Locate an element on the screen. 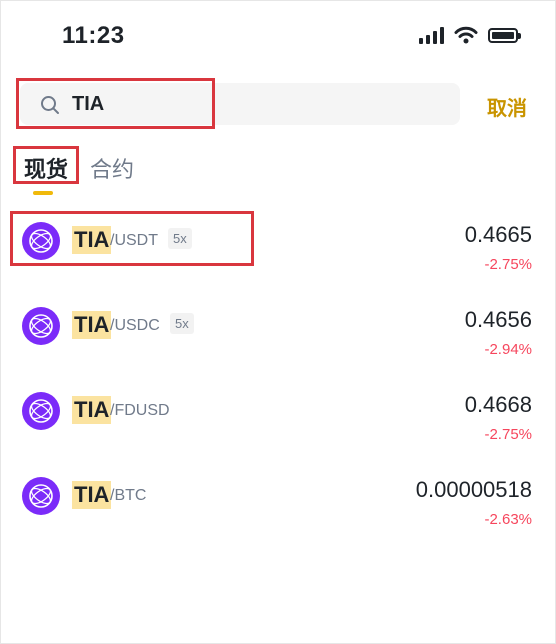  status-icons is located at coordinates (470, 35).